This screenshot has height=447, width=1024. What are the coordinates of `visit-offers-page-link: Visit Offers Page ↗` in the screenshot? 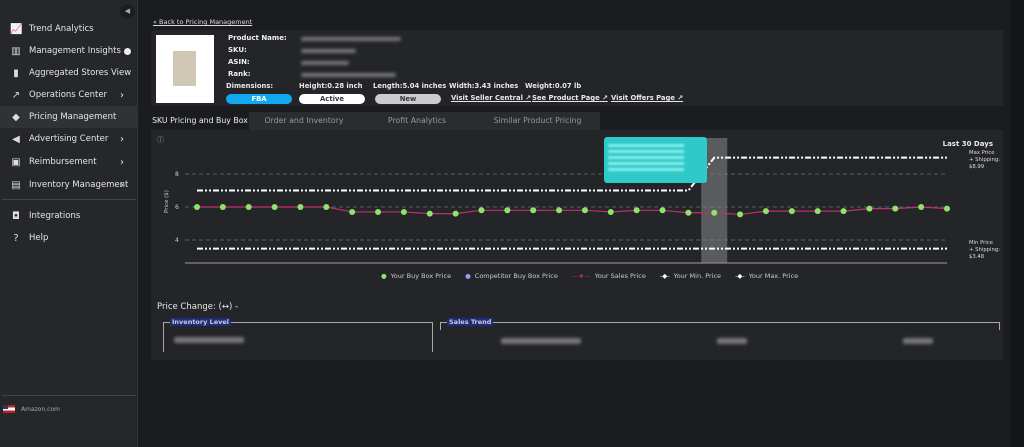 It's located at (647, 98).